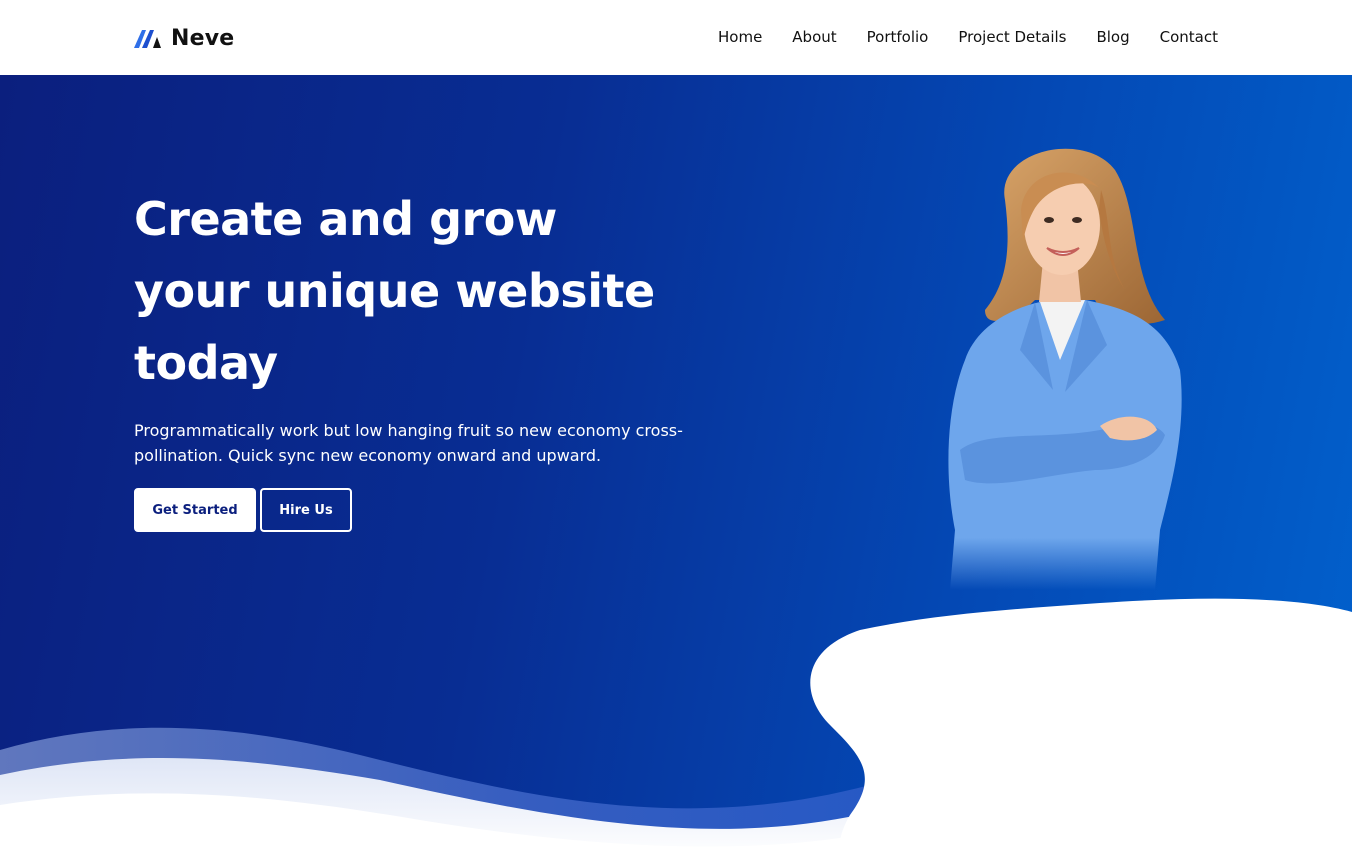 The height and width of the screenshot is (858, 1352). I want to click on brand-name: Neve, so click(203, 38).